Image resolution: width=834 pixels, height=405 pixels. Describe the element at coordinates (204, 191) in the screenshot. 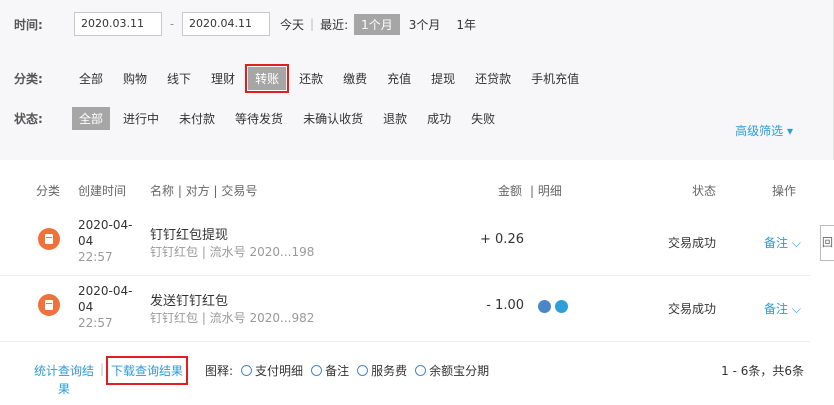

I see `header-name: 名称 | 对方 | 交易号` at that location.